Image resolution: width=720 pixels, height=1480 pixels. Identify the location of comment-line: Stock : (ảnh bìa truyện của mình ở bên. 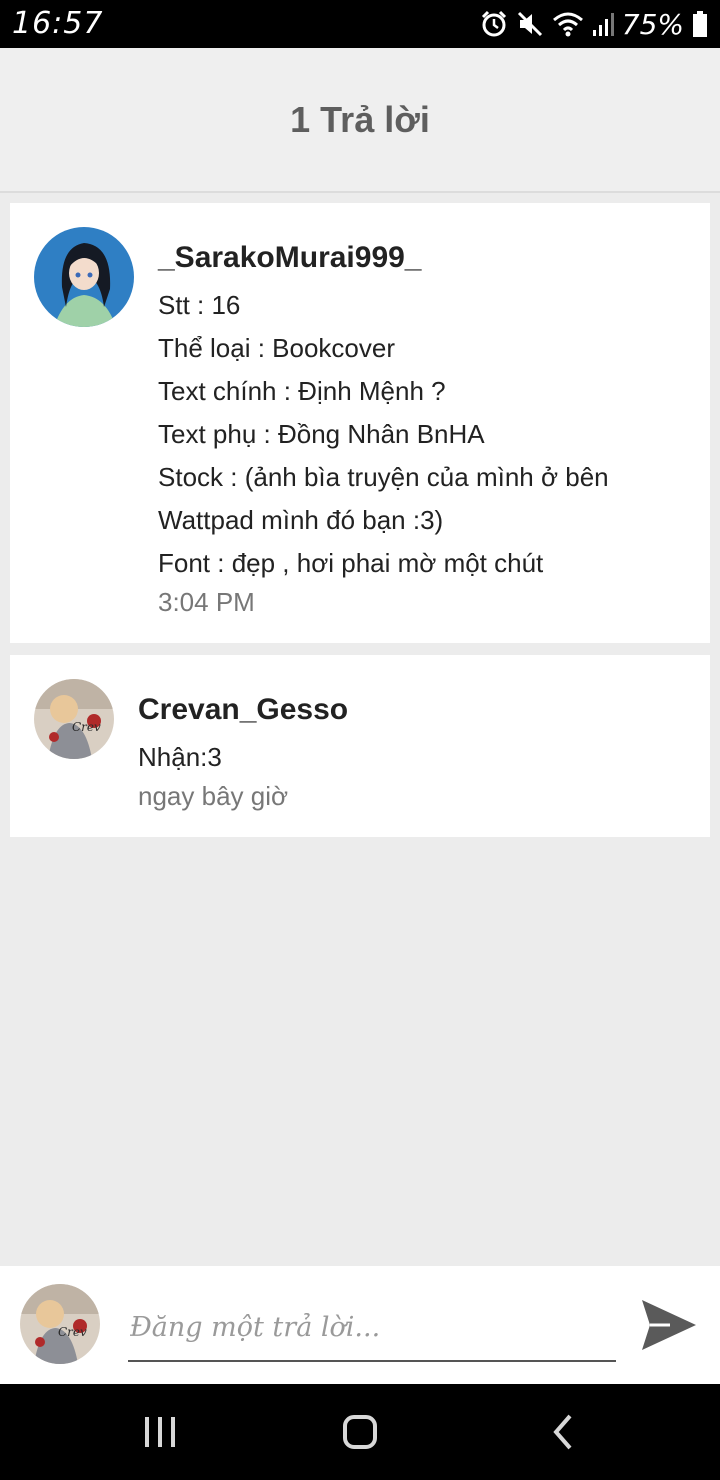
(383, 477).